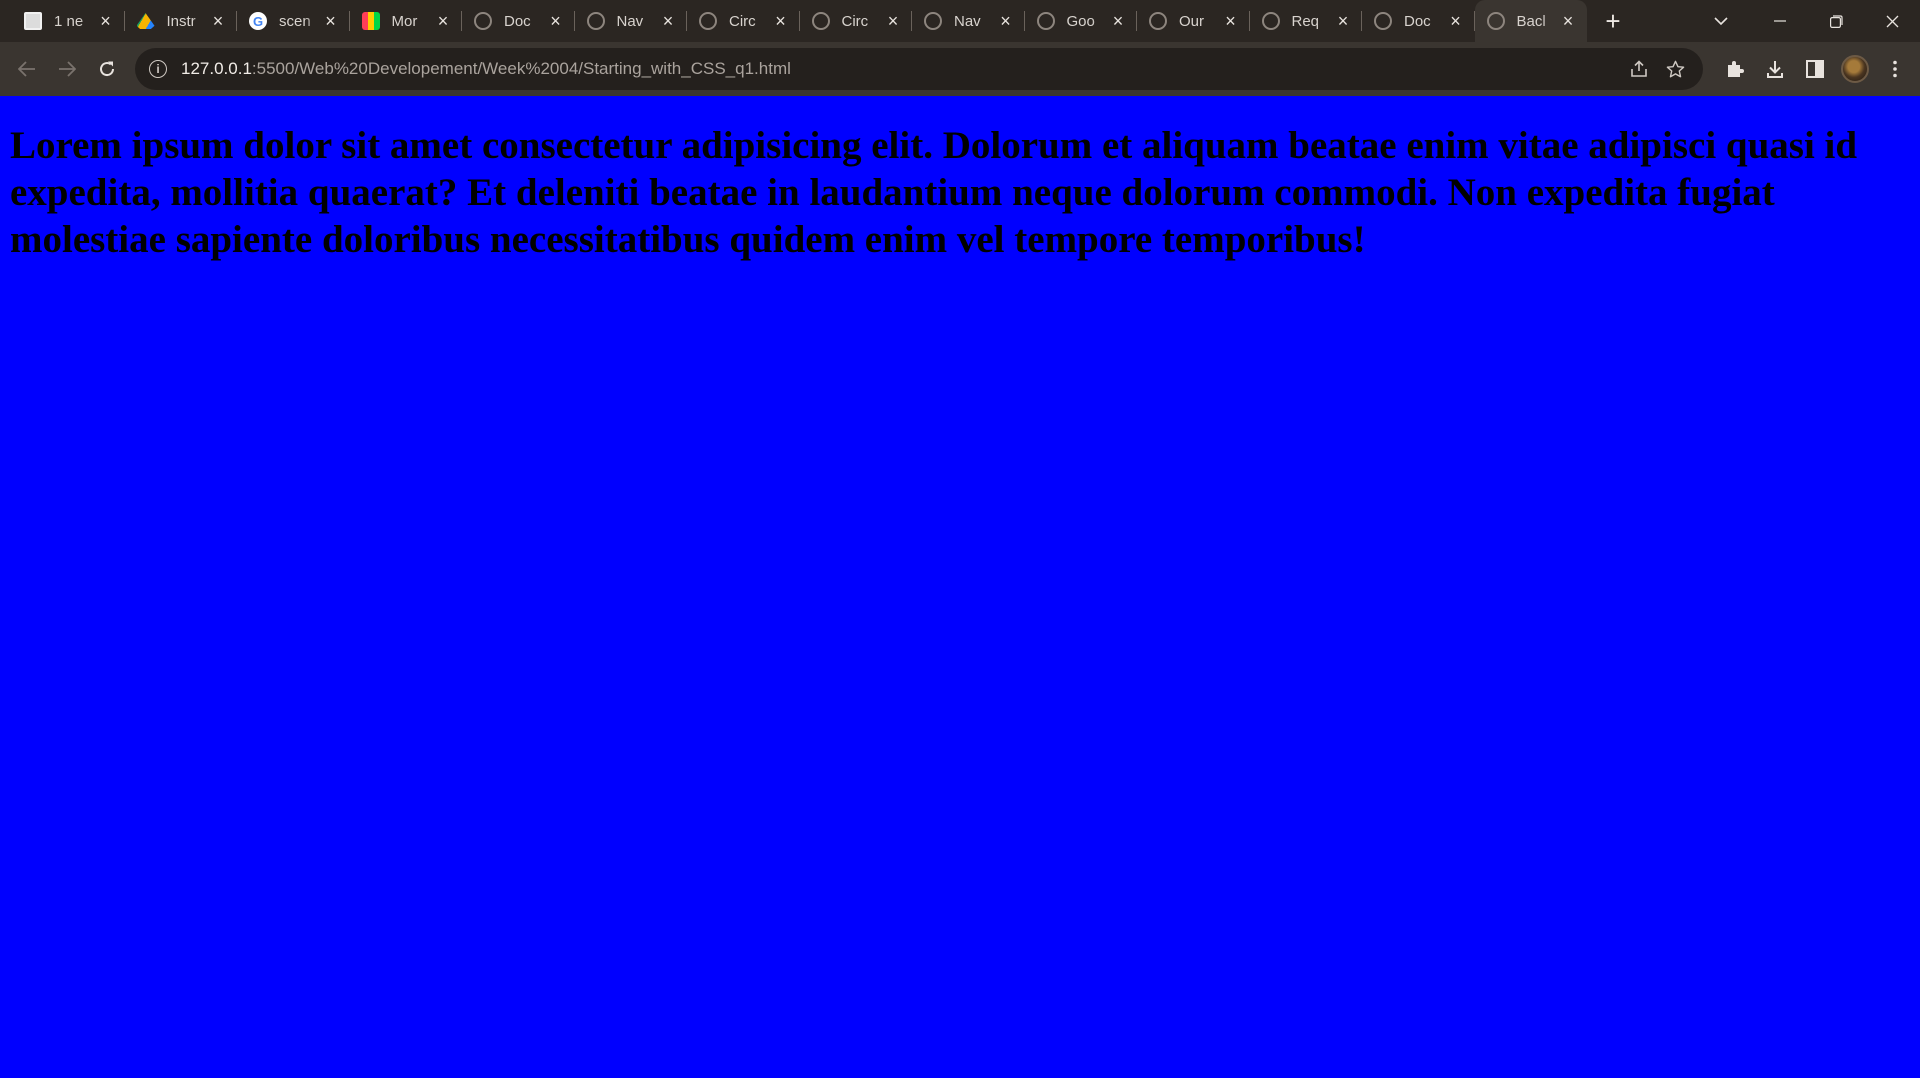  I want to click on reload-icon, so click(107, 69).